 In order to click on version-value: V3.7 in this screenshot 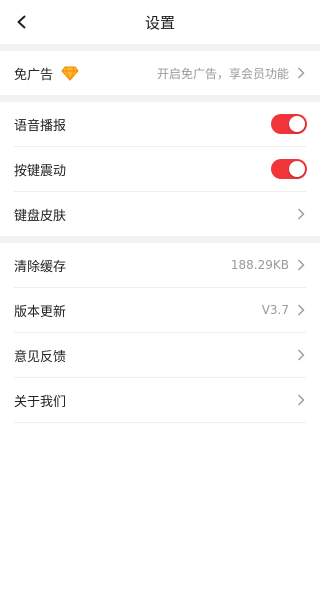, I will do `click(275, 310)`.